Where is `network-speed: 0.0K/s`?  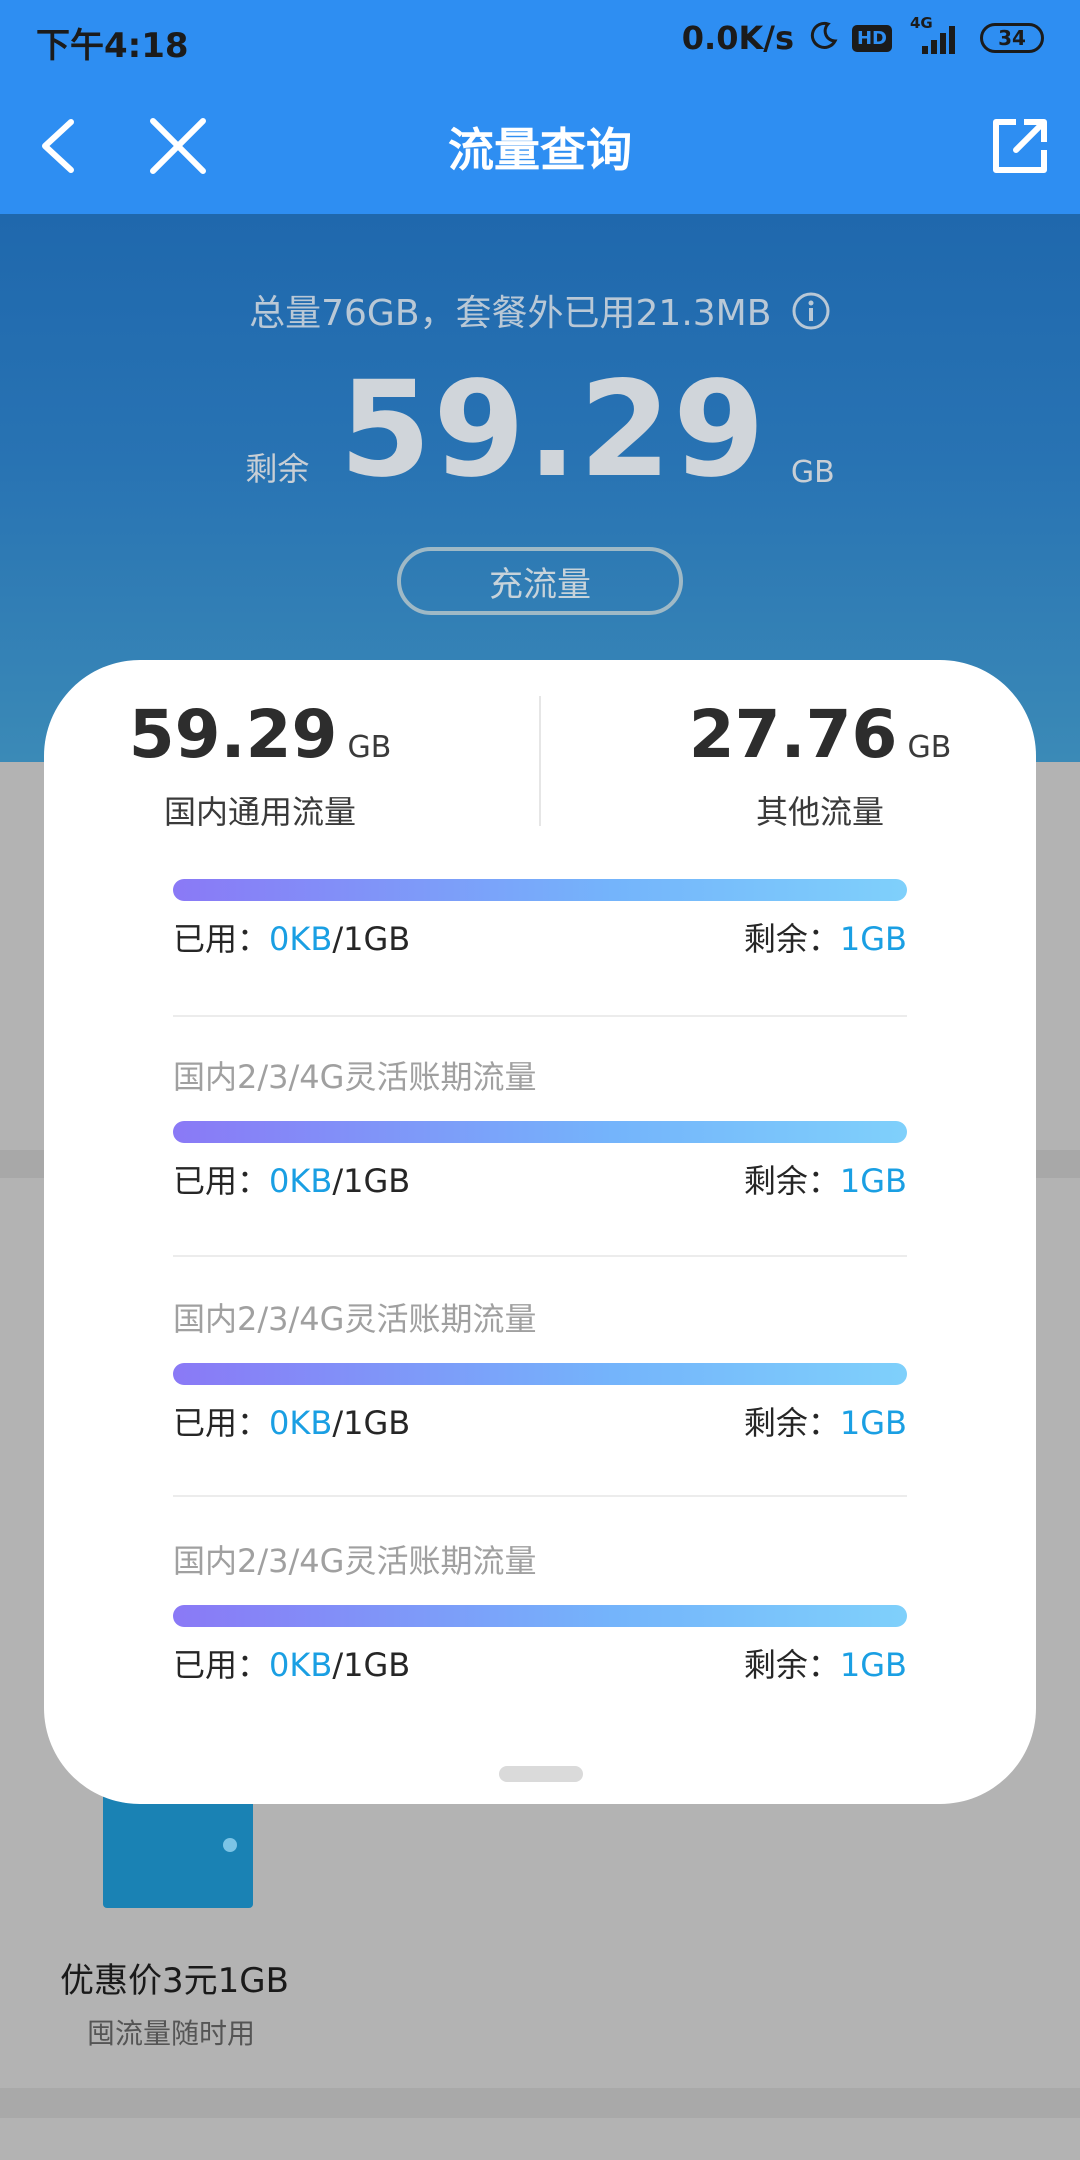 network-speed: 0.0K/s is located at coordinates (737, 38).